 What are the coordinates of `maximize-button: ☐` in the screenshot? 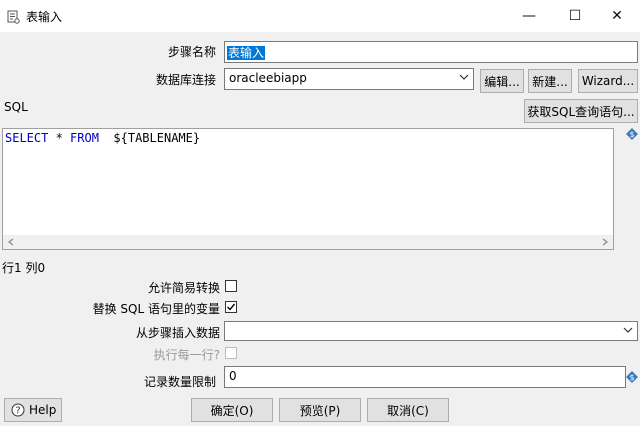 It's located at (575, 16).